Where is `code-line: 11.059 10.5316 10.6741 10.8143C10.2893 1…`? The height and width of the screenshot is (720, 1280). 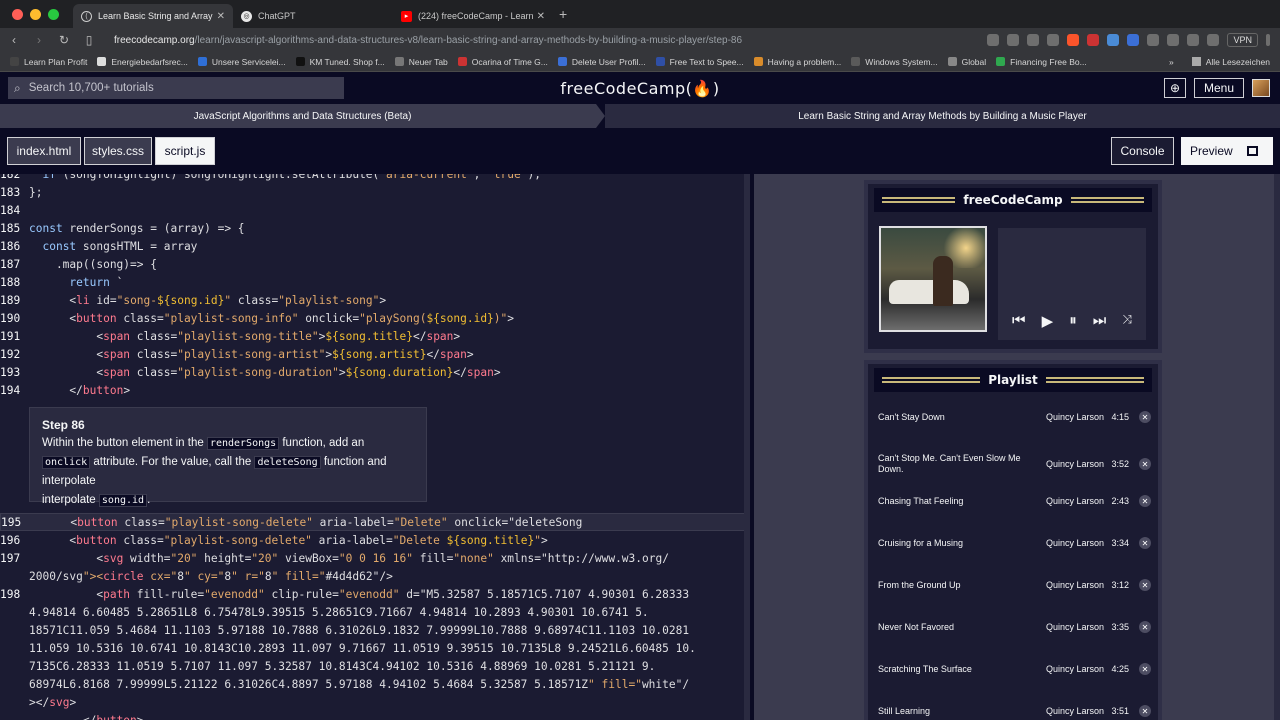
code-line: 11.059 10.5316 10.6741 10.8143C10.2893 1… is located at coordinates (375, 648).